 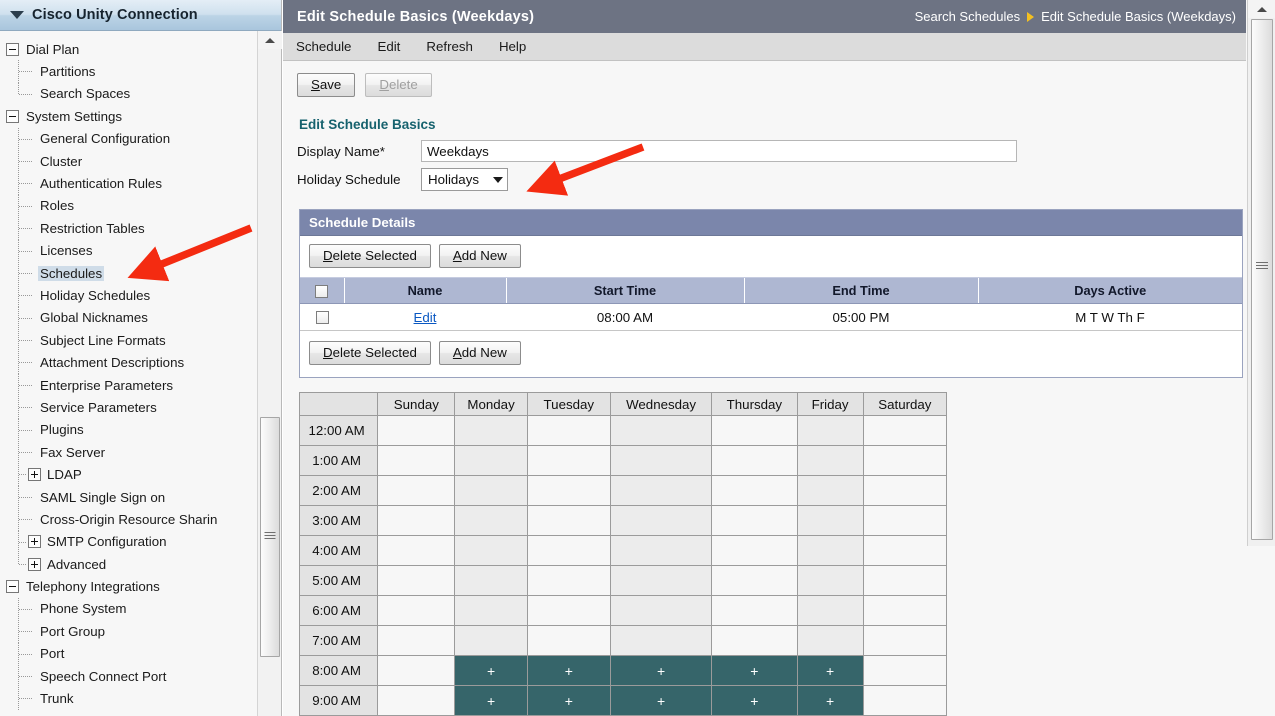 I want to click on calendar-cell-monday-300AM, so click(x=491, y=520).